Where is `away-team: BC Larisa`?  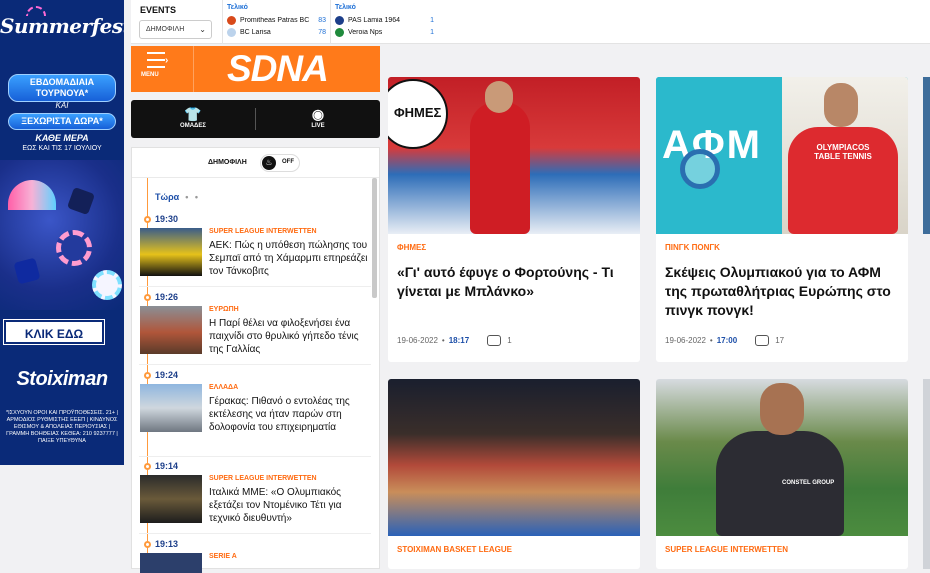 away-team: BC Larisa is located at coordinates (255, 32).